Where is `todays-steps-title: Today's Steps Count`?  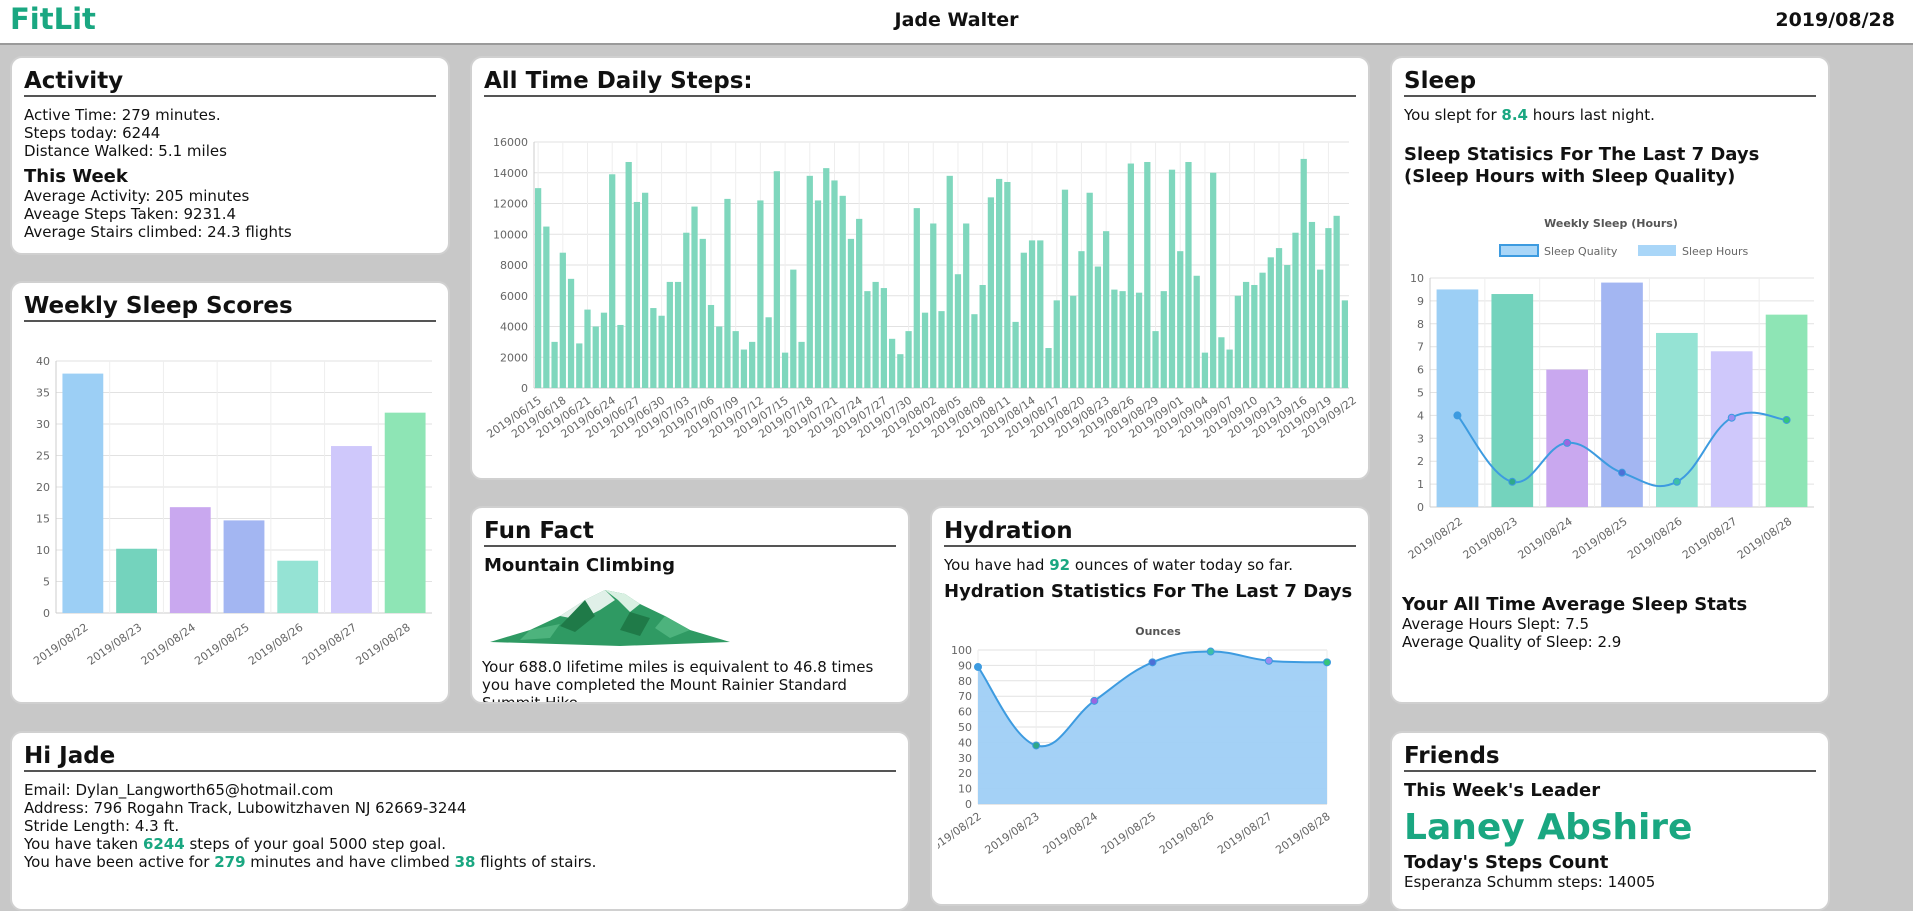 todays-steps-title: Today's Steps Count is located at coordinates (1506, 862).